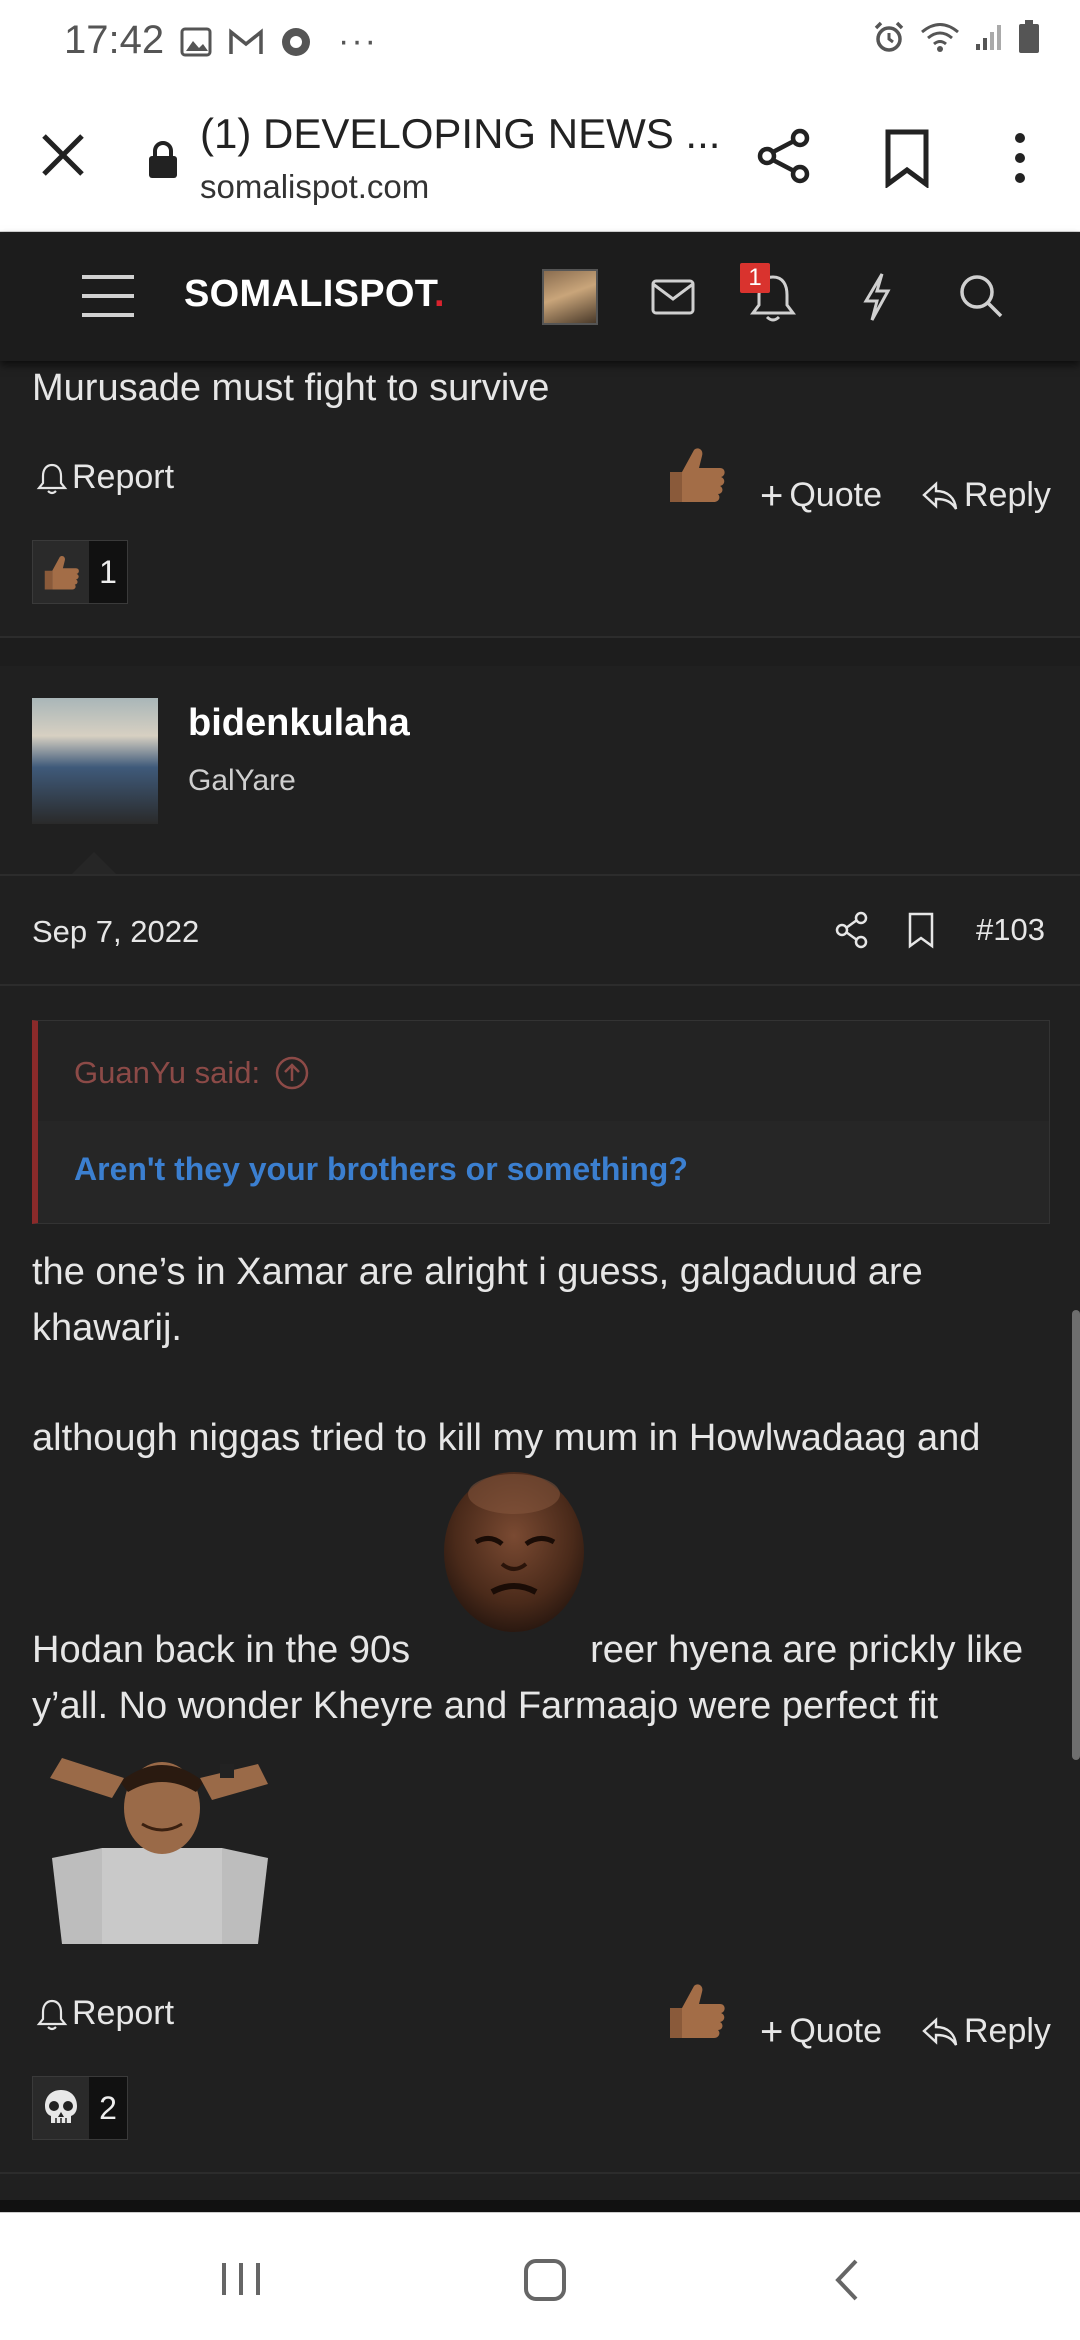 This screenshot has width=1080, height=2340. What do you see at coordinates (543, 1071) in the screenshot?
I see `quote-header: GuanYu said:` at bounding box center [543, 1071].